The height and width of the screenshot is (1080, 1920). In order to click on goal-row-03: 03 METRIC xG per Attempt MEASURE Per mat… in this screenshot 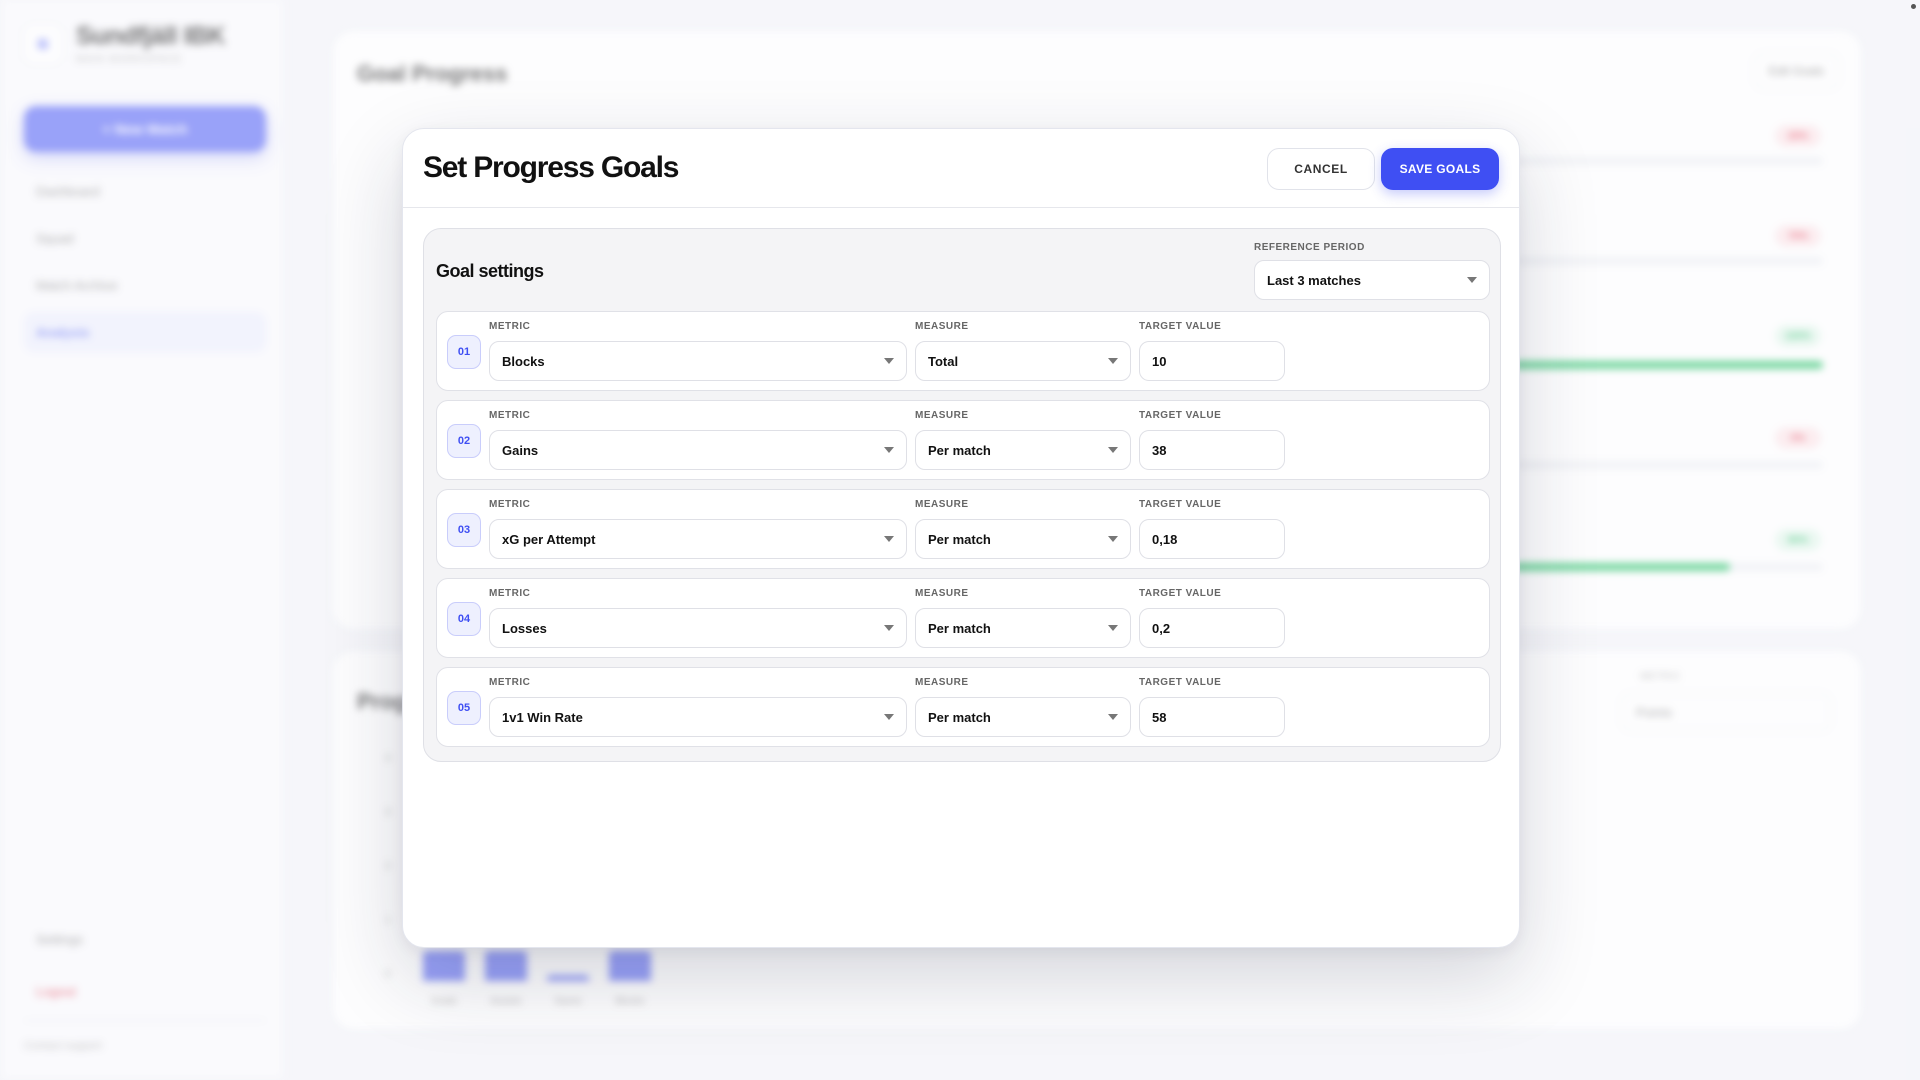, I will do `click(963, 529)`.